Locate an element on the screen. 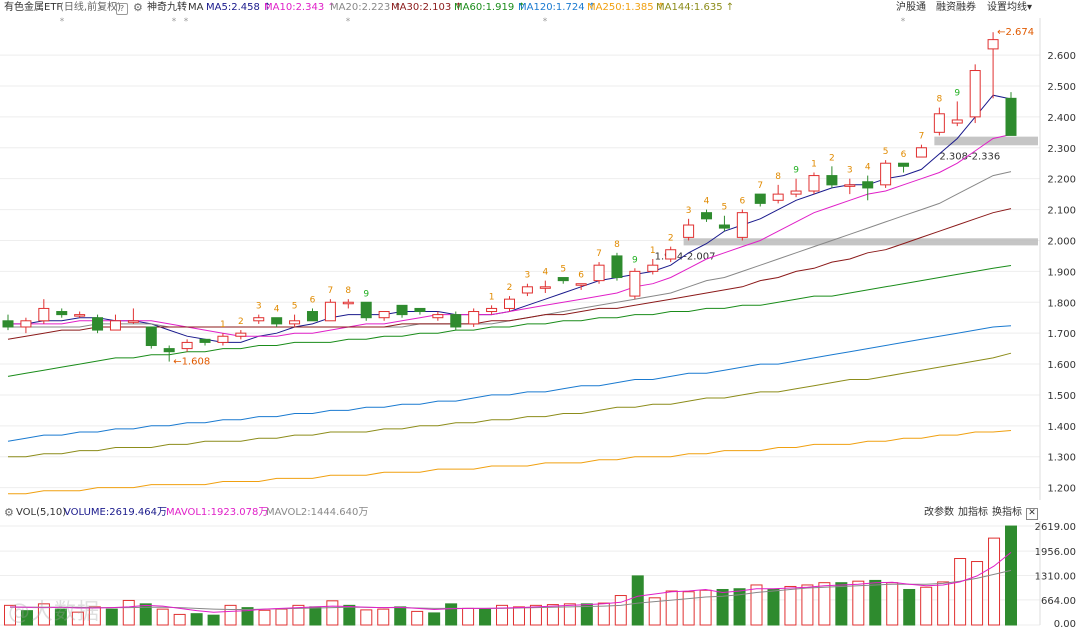 This screenshot has height=631, width=1080. nine-turn-label: 1 is located at coordinates (492, 297).